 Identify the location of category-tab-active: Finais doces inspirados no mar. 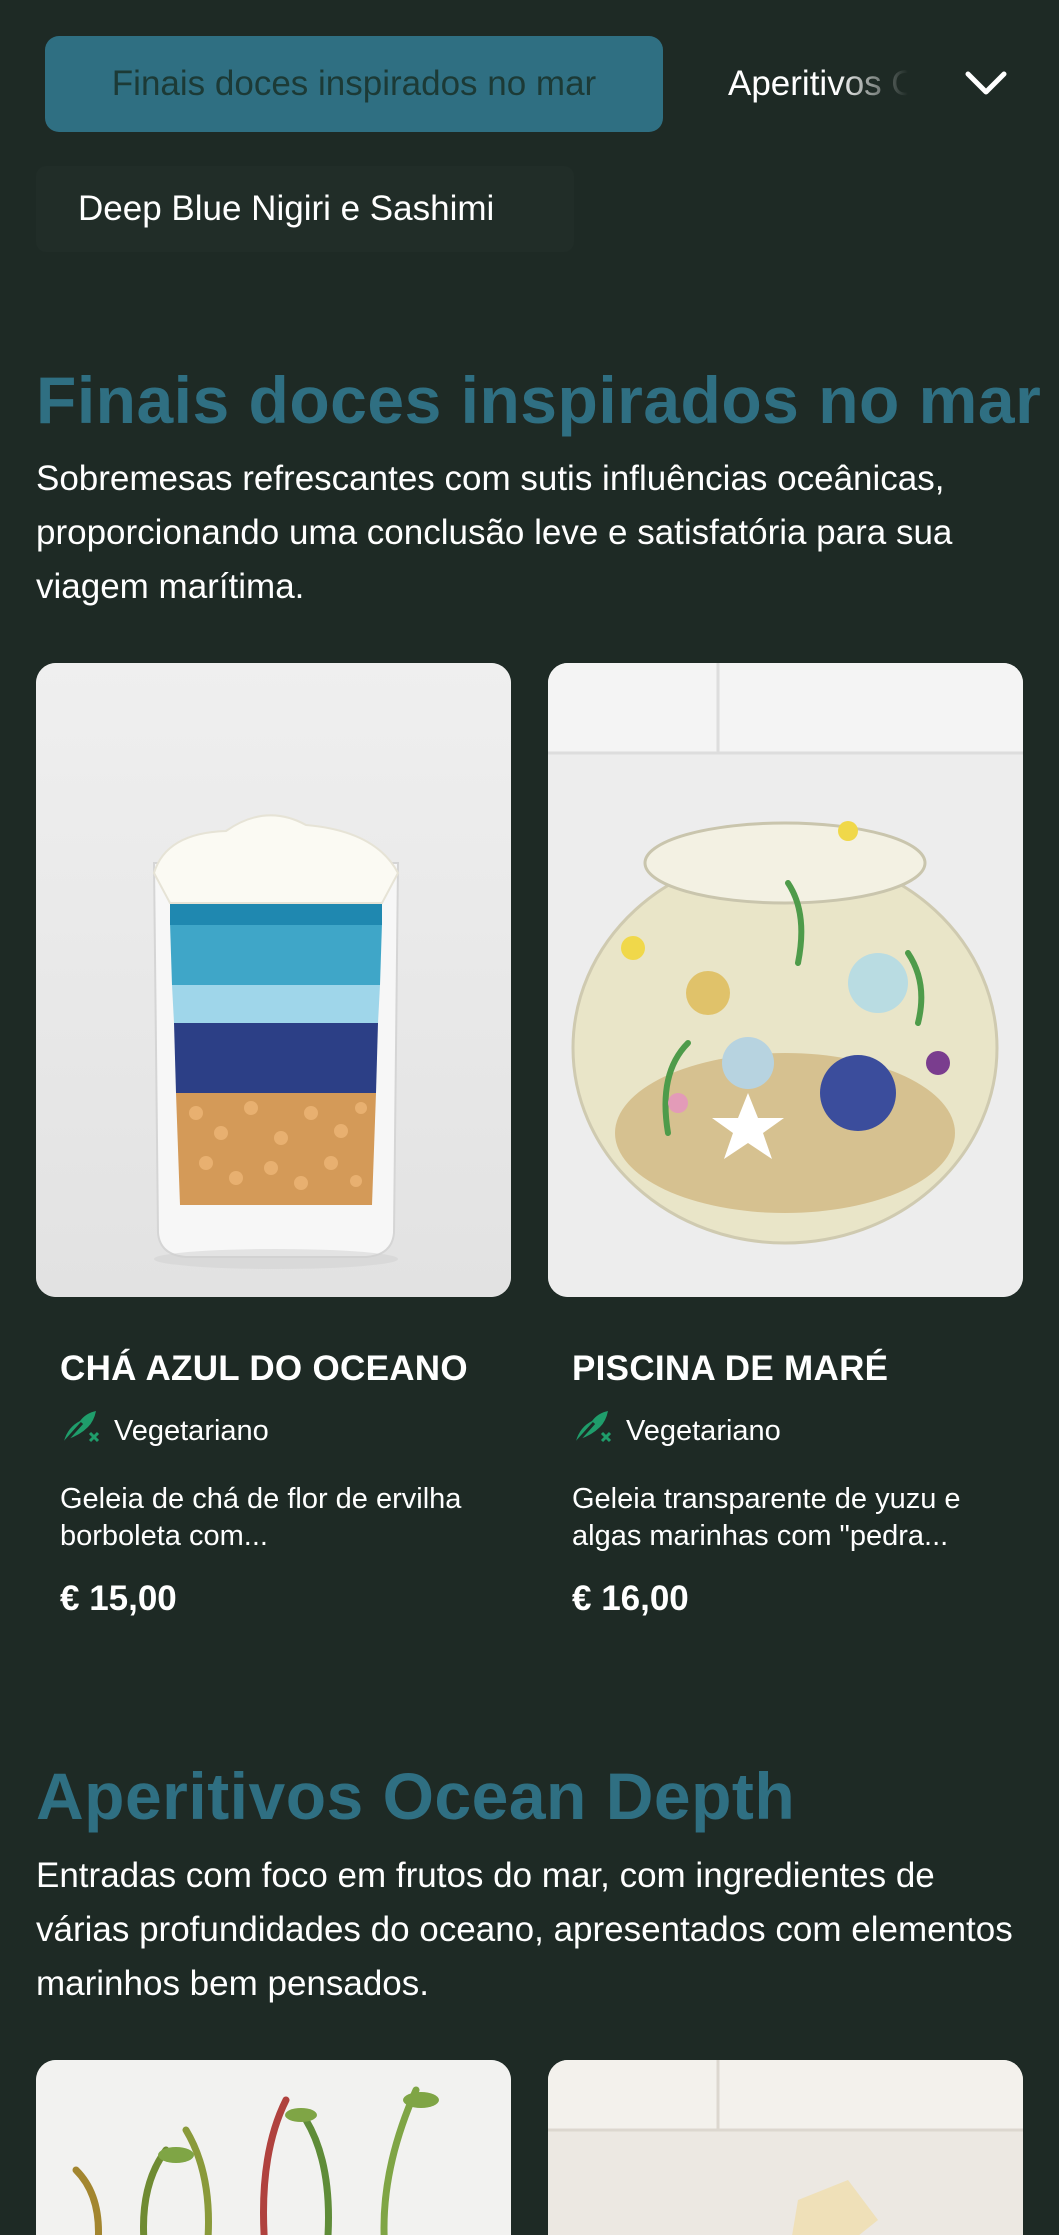
(354, 84).